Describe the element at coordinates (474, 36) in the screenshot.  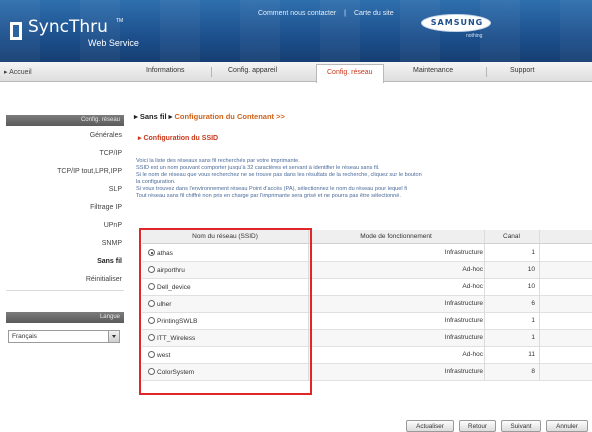
I see `samsung-tagline: nothing` at that location.